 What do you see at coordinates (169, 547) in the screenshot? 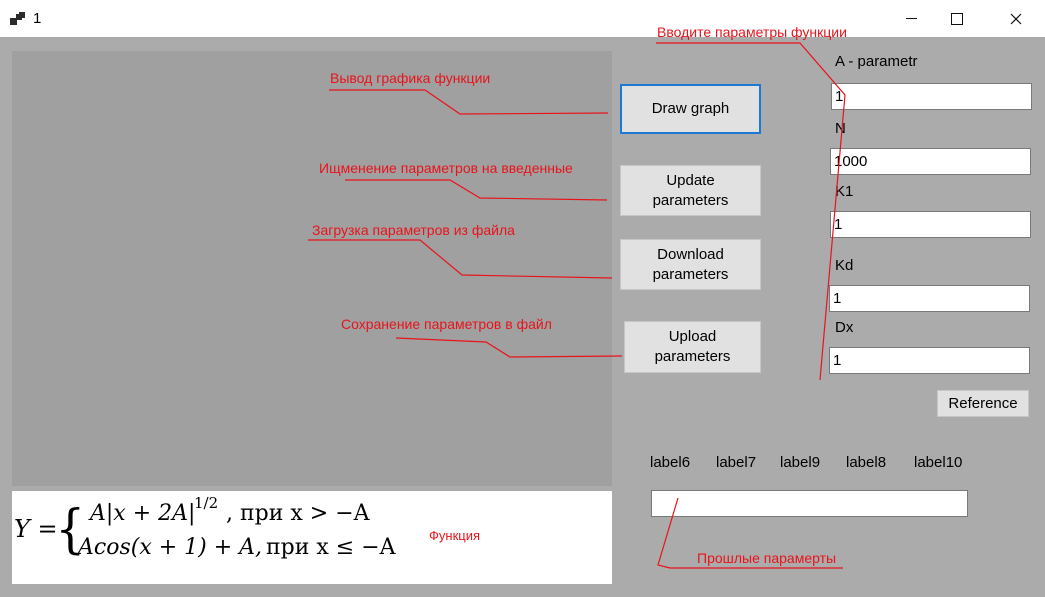
I see `formula-case2-expr: Acos(x + 1) + A,` at bounding box center [169, 547].